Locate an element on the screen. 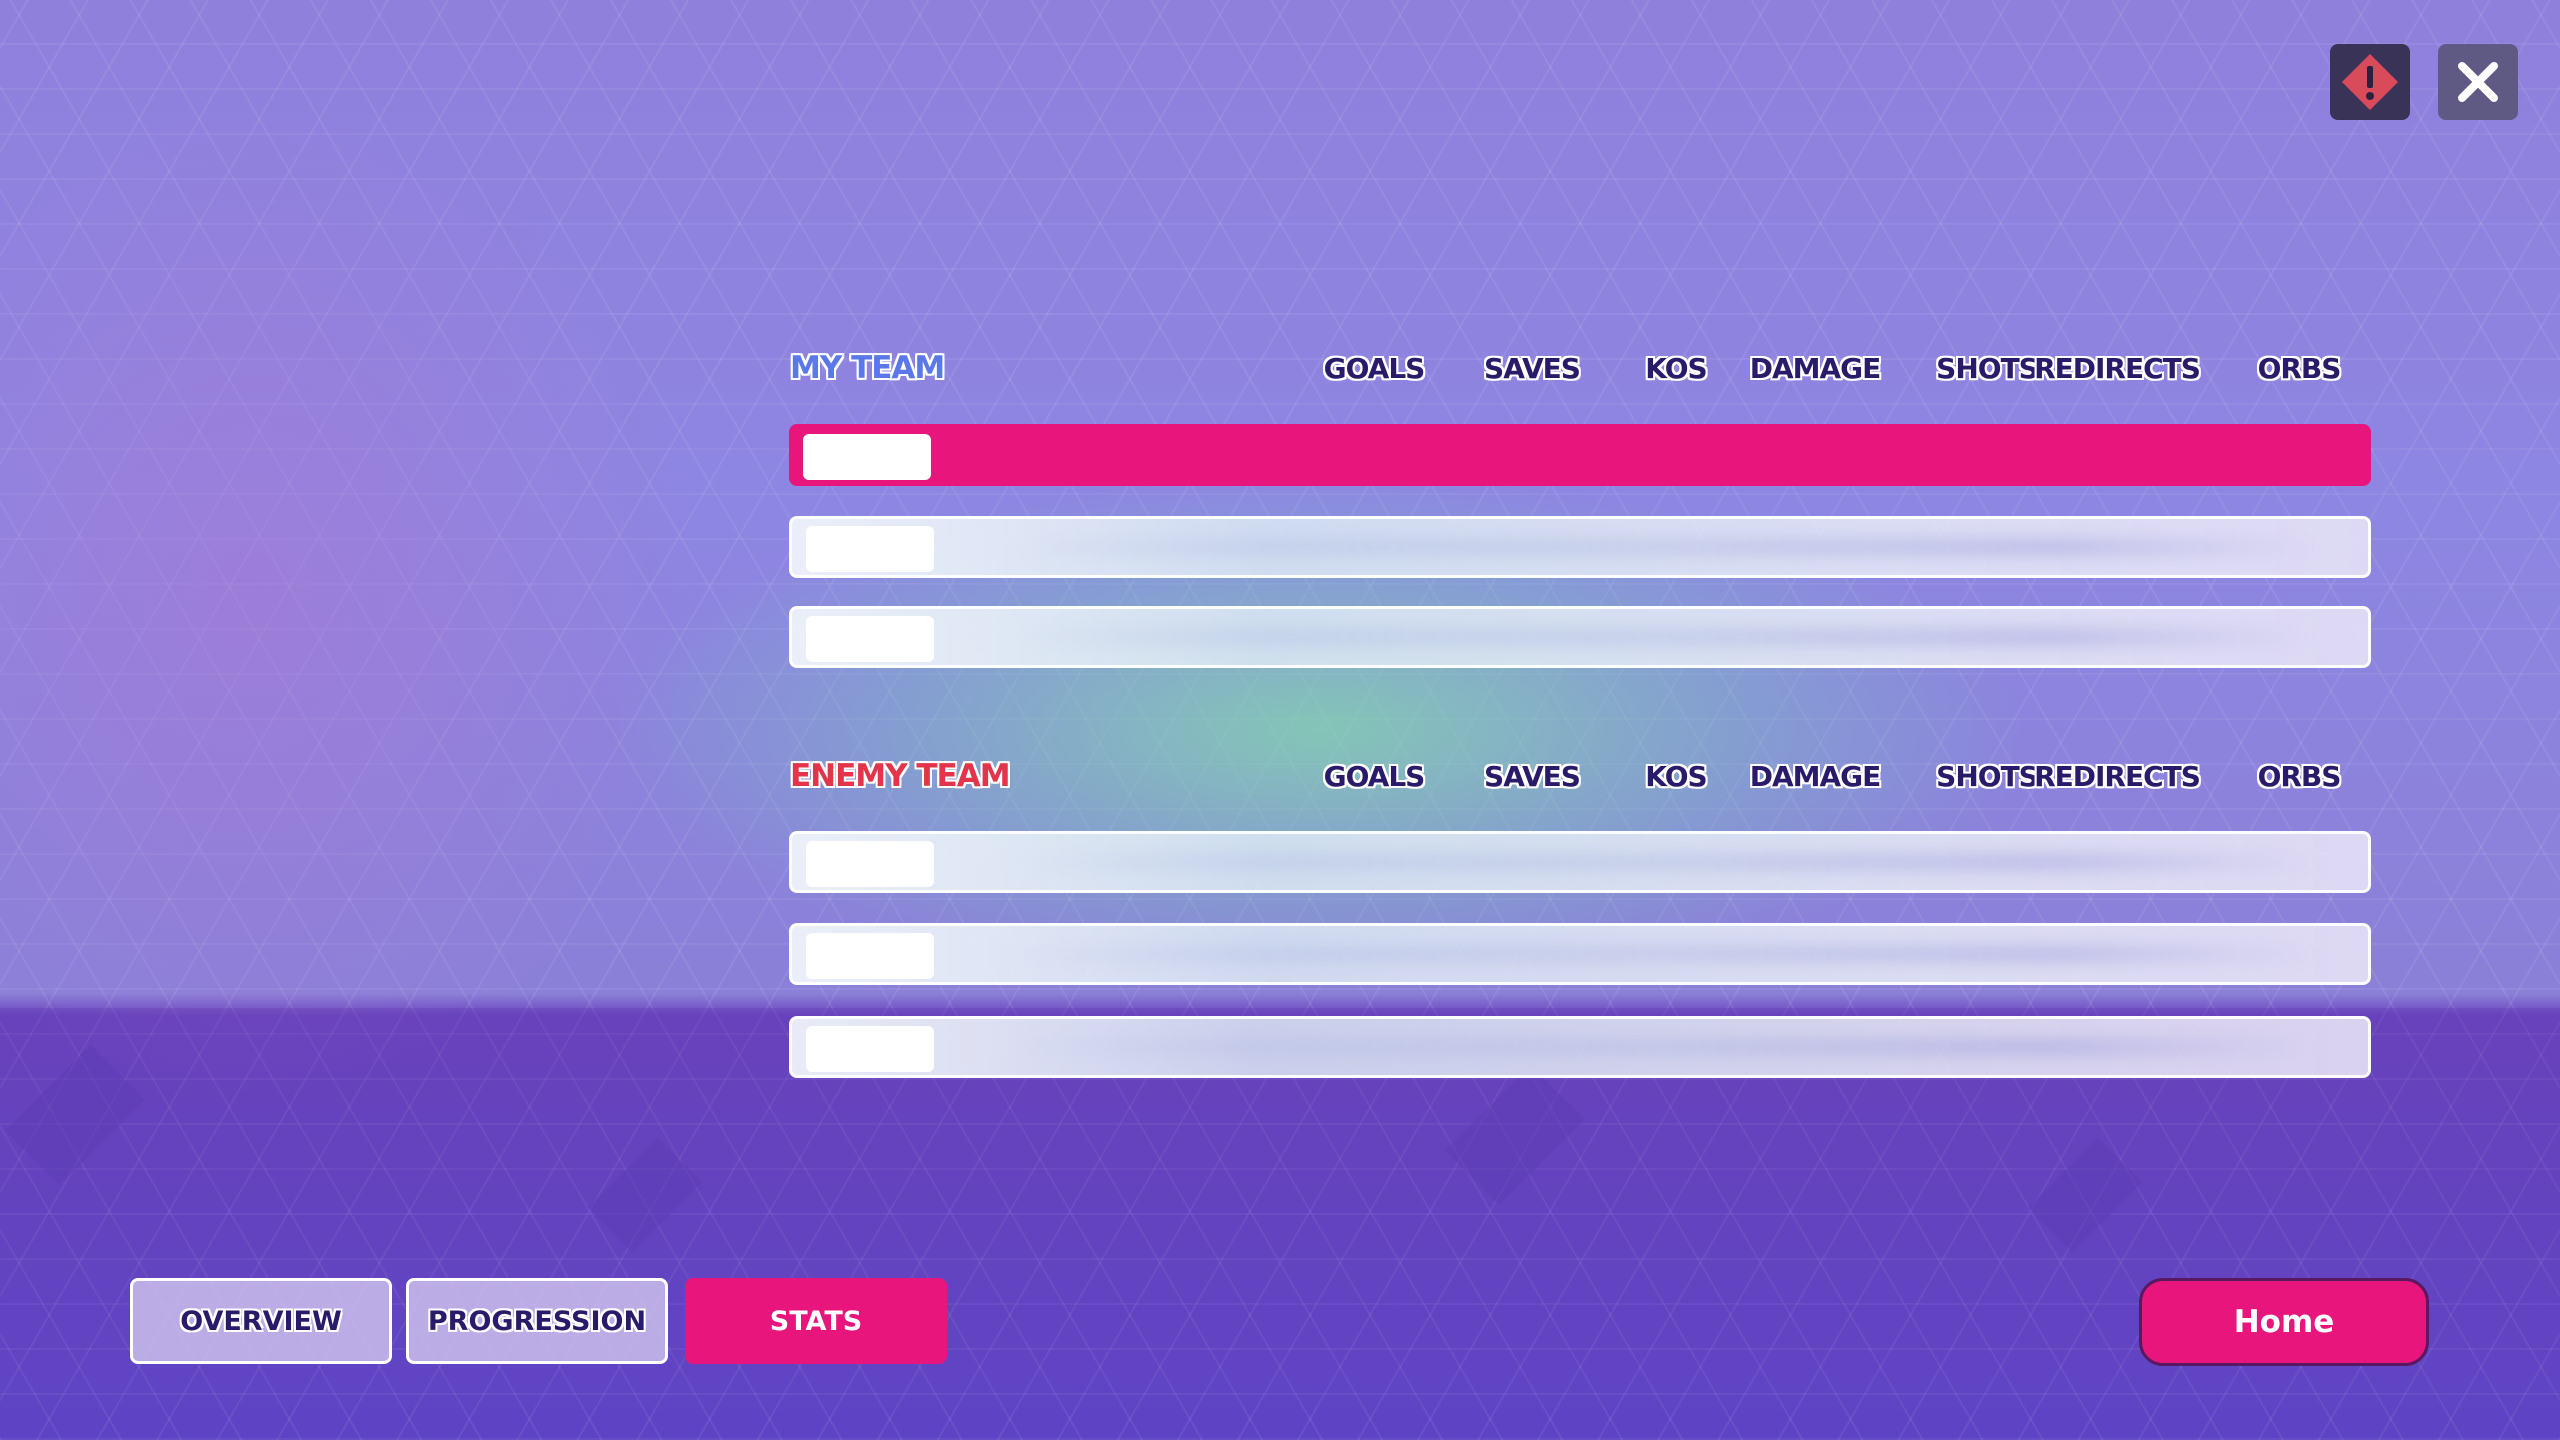 This screenshot has height=1440, width=2560. close-x-icon is located at coordinates (2478, 82).